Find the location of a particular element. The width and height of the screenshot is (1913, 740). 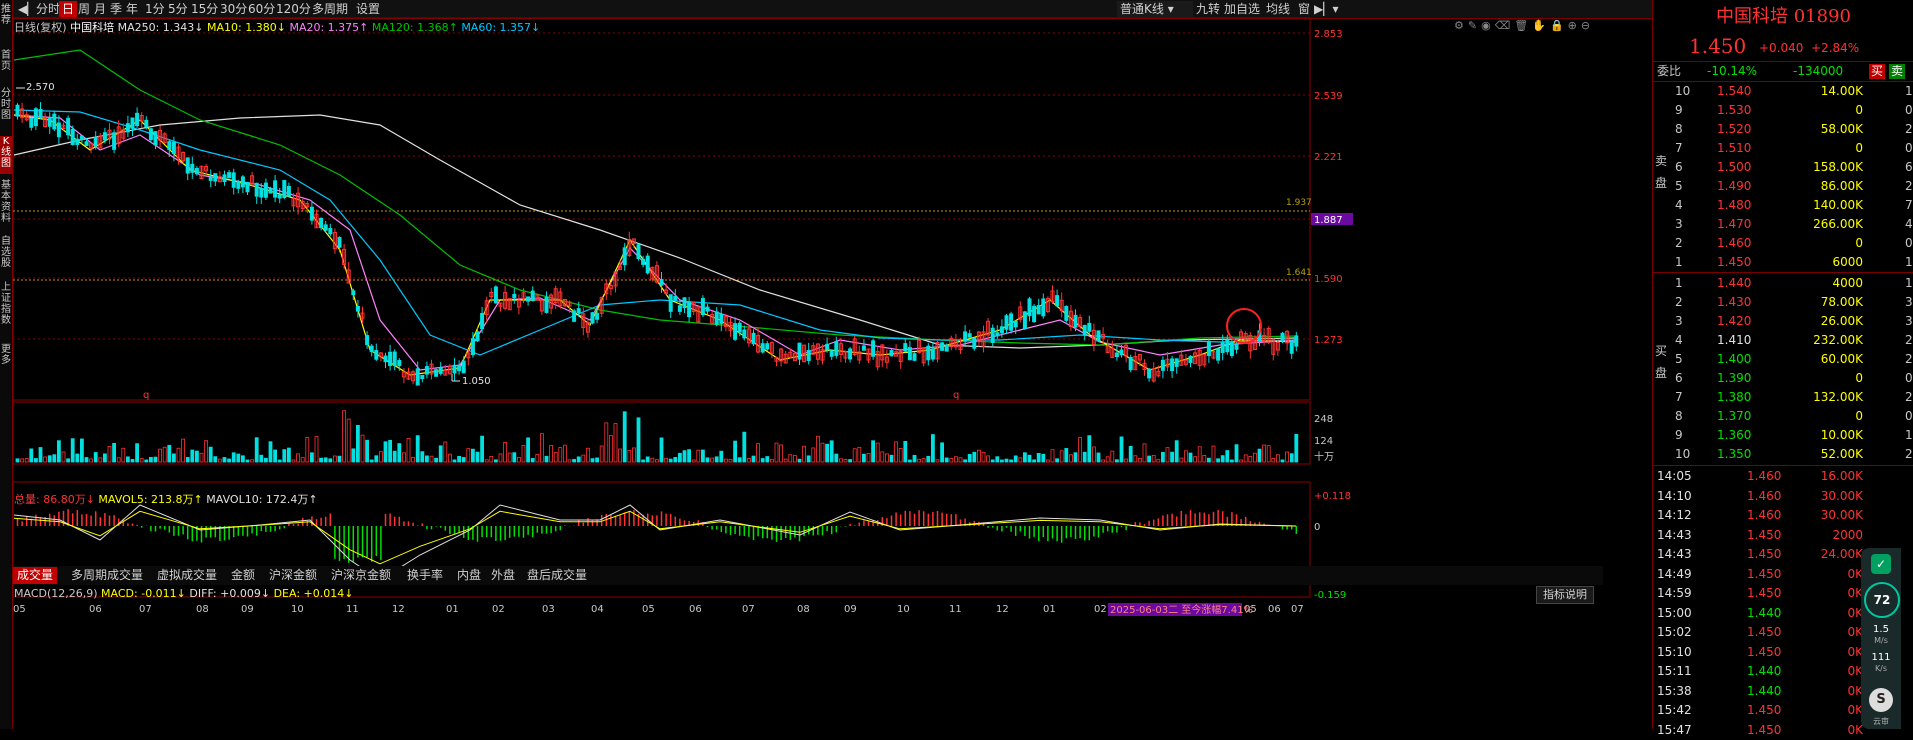

bid-row: 4 1.410 232.00K 2 is located at coordinates (1783, 340).